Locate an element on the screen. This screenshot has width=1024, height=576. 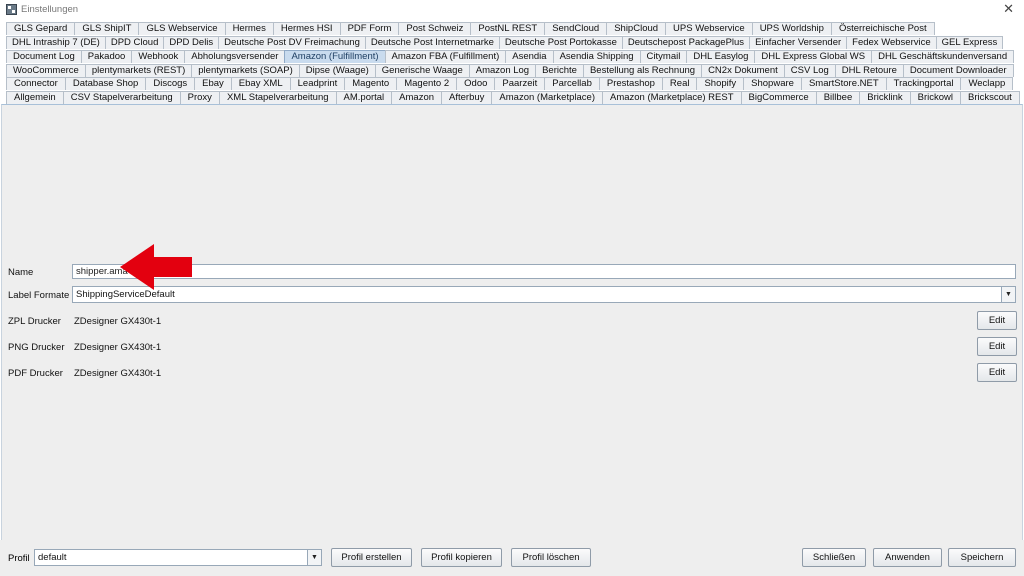
tab-asendia-shipping: Asendia Shipping is located at coordinates (596, 56).